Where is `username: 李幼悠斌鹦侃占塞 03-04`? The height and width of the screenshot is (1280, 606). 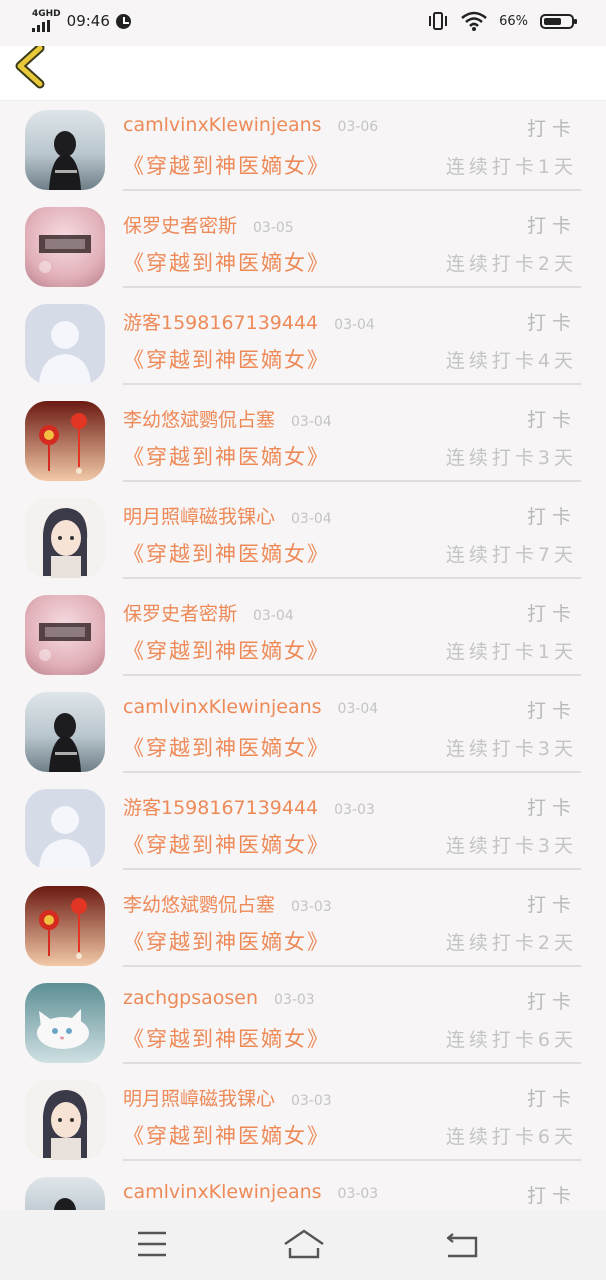
username: 李幼悠斌鹦侃占塞 03-04 is located at coordinates (227, 418).